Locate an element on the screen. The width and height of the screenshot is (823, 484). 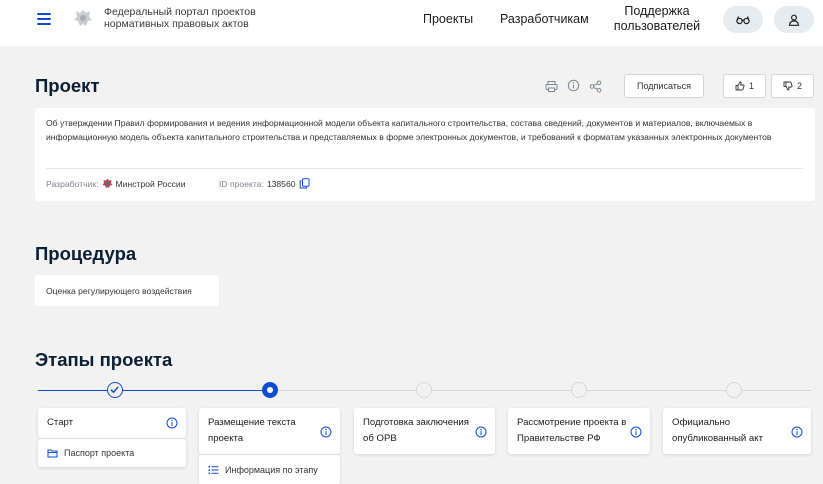
stage-card-published: Официально опубликованный акт is located at coordinates (737, 431).